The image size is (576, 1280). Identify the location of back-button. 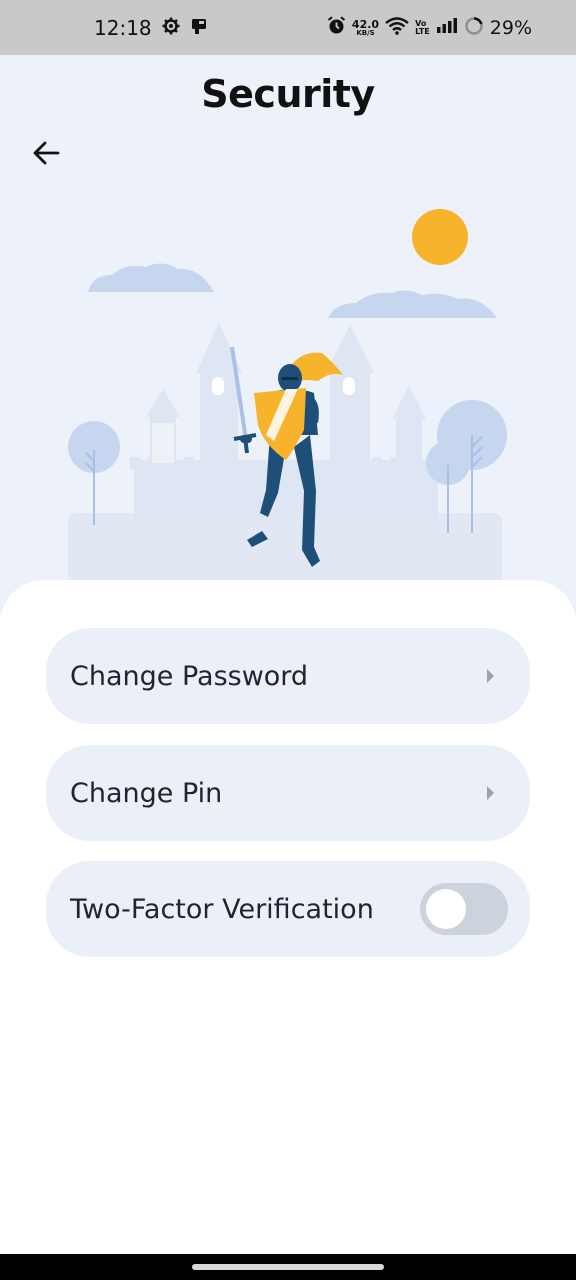
(46, 155).